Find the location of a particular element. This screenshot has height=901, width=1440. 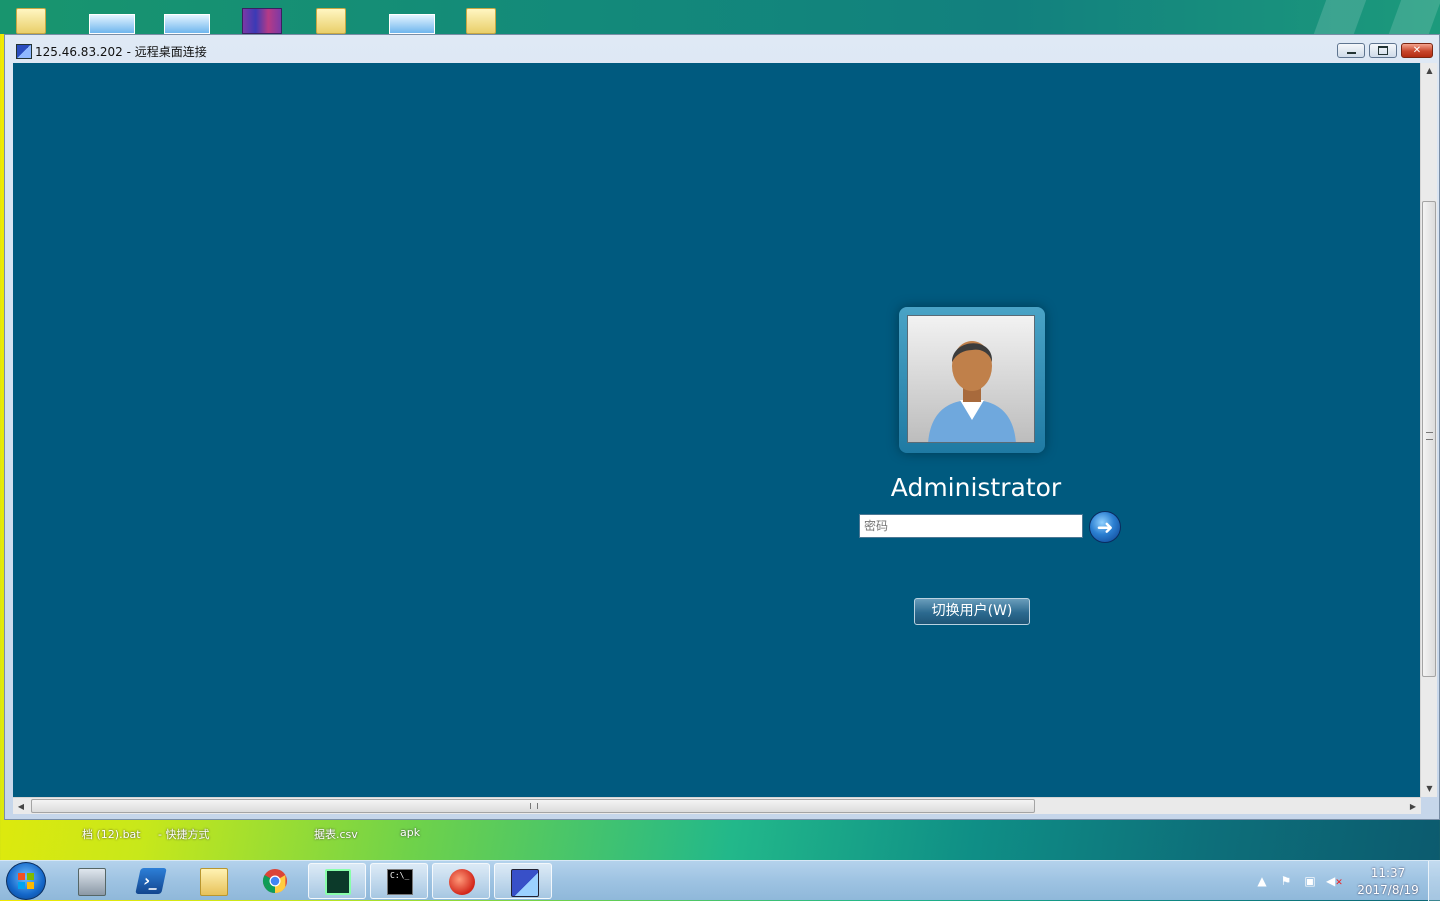

taskbar-chrome is located at coordinates (275, 881).